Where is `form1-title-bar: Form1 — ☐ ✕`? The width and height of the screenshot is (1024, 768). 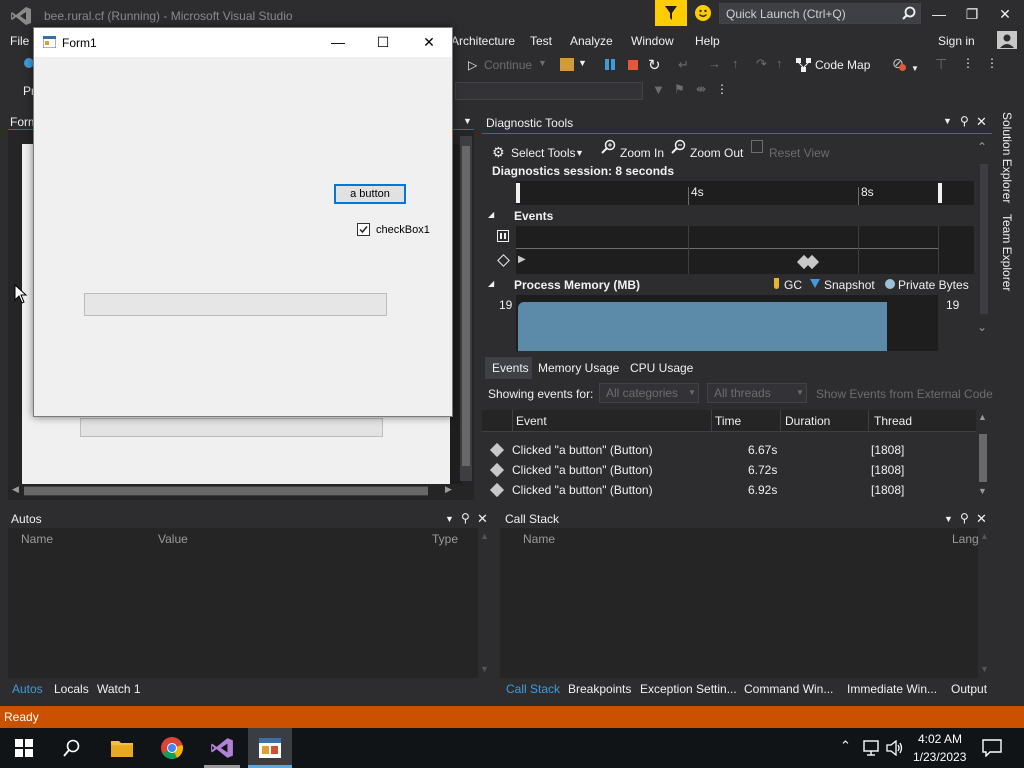 form1-title-bar: Form1 — ☐ ✕ is located at coordinates (243, 42).